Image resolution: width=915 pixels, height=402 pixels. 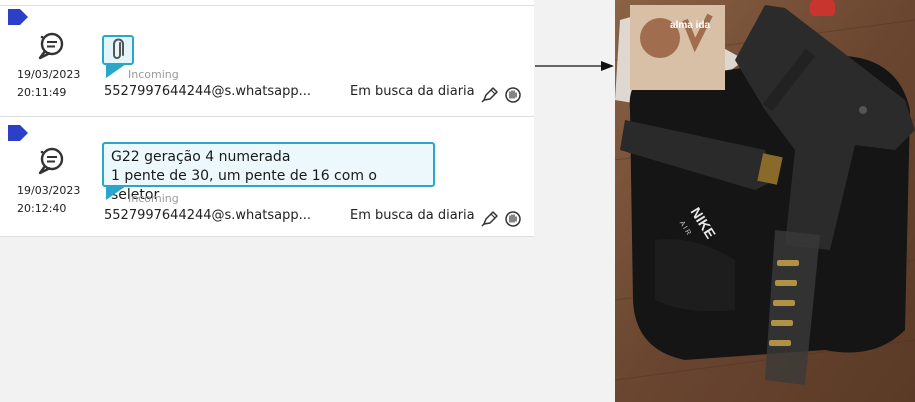 I want to click on message-text-line: G22 geração 4 numerada, so click(x=201, y=157).